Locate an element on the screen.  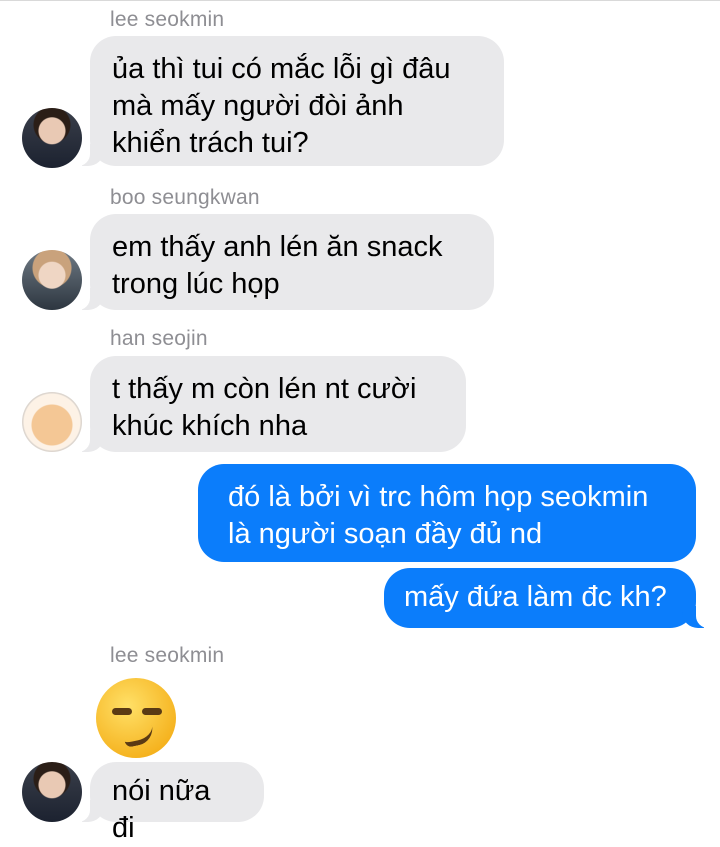
emoji-eye-right is located at coordinates (152, 711).